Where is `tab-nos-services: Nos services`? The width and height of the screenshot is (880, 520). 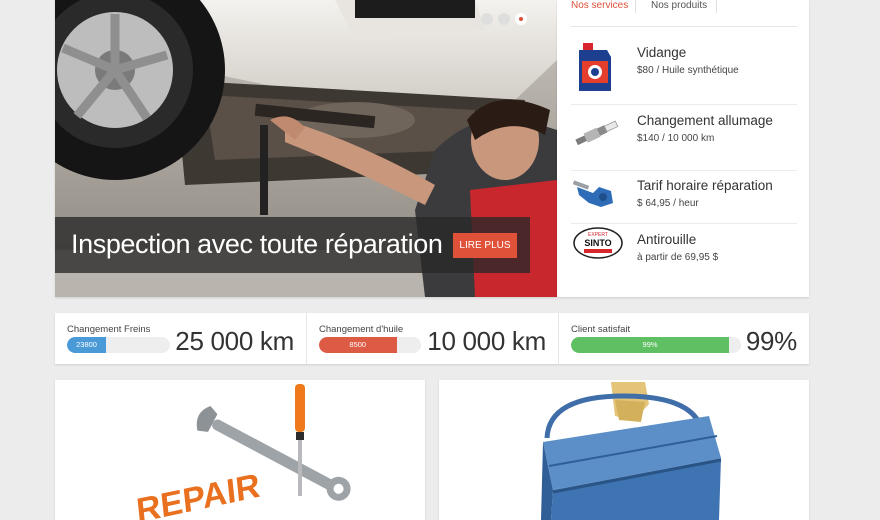 tab-nos-services: Nos services is located at coordinates (599, 5).